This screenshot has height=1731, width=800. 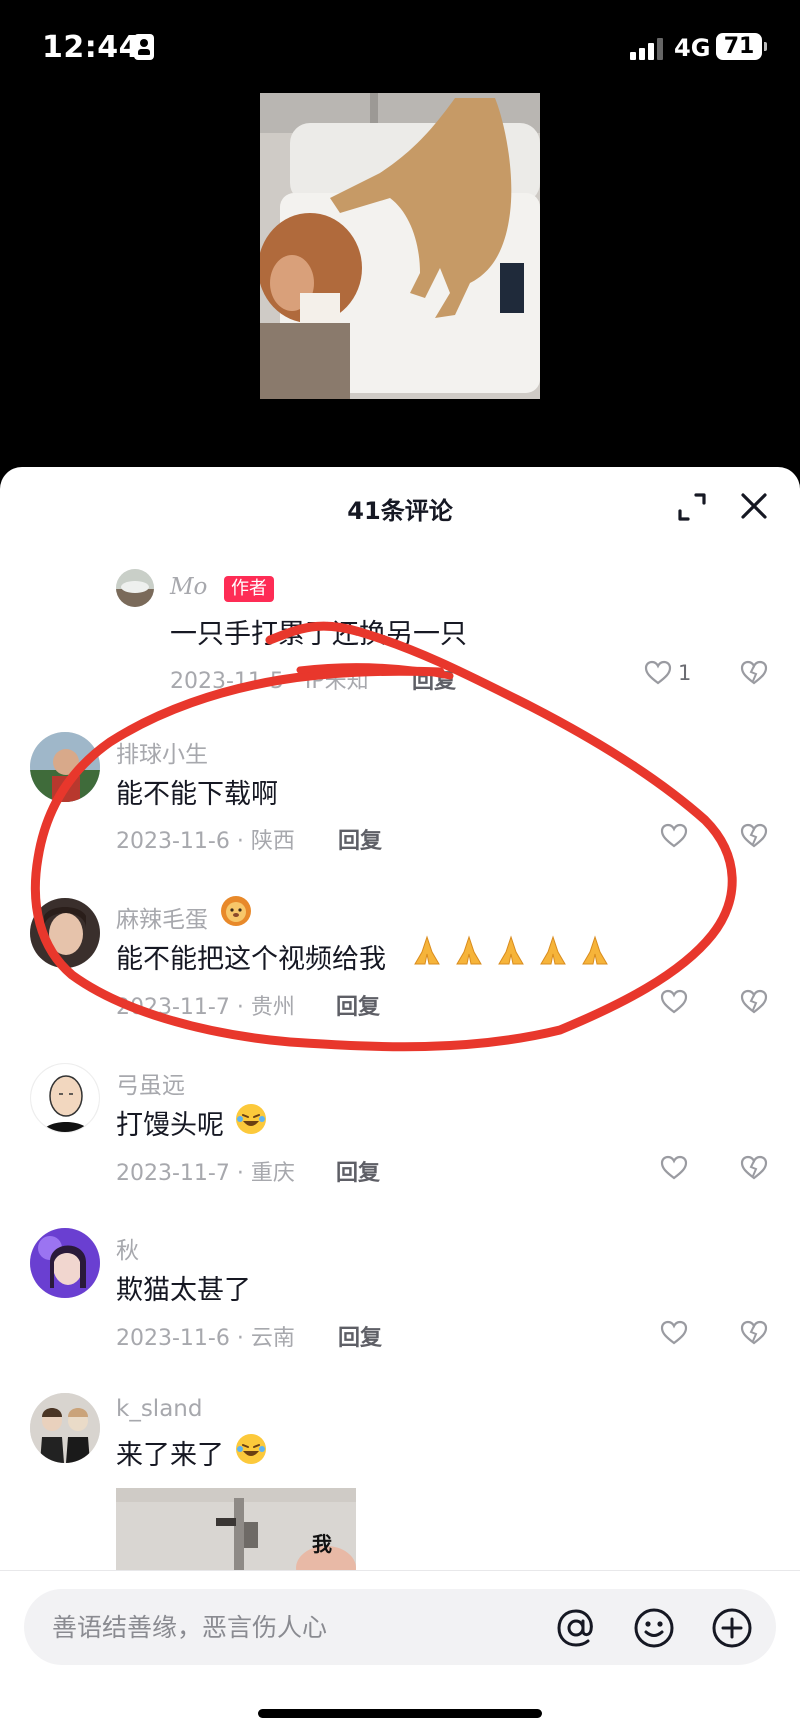 What do you see at coordinates (648, 49) in the screenshot?
I see `signal-icon` at bounding box center [648, 49].